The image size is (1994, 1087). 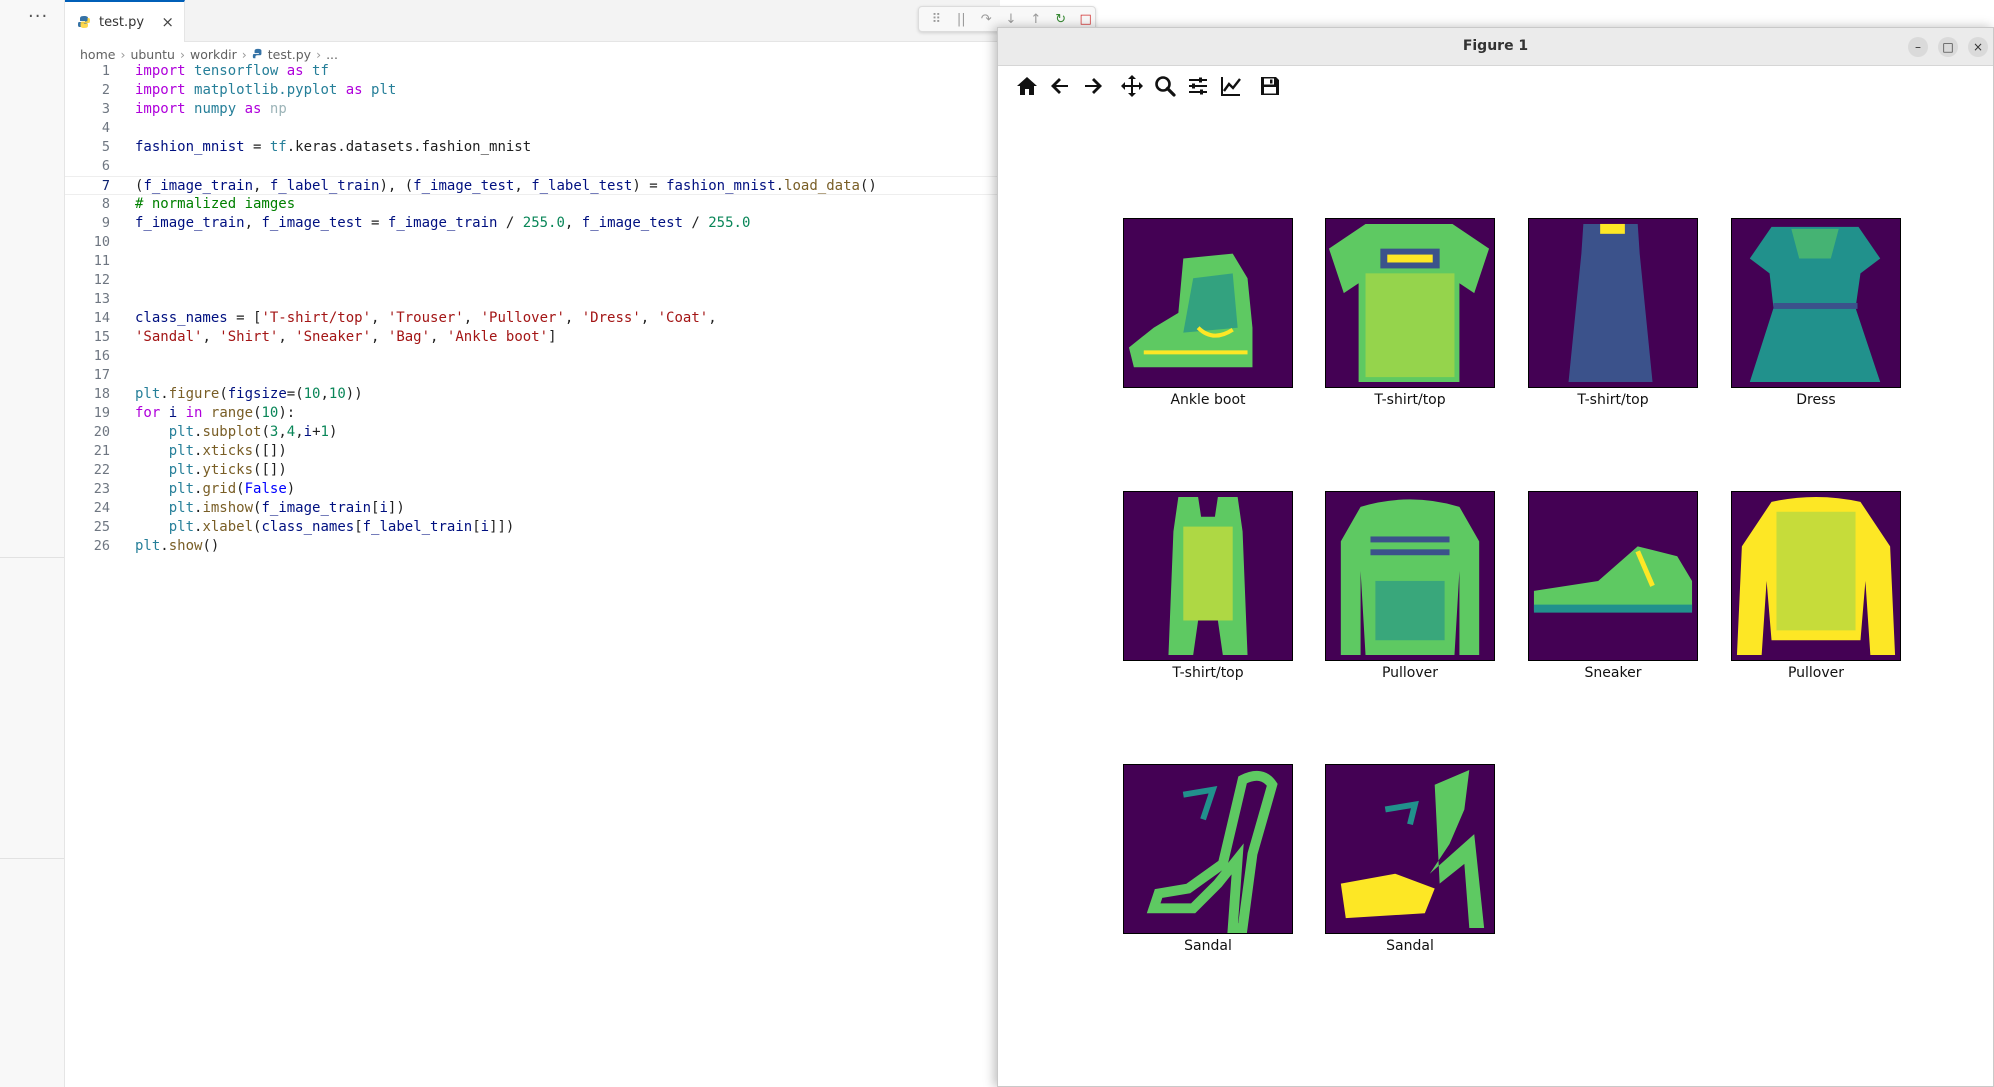 What do you see at coordinates (532, 299) in the screenshot?
I see `code-line: 13` at bounding box center [532, 299].